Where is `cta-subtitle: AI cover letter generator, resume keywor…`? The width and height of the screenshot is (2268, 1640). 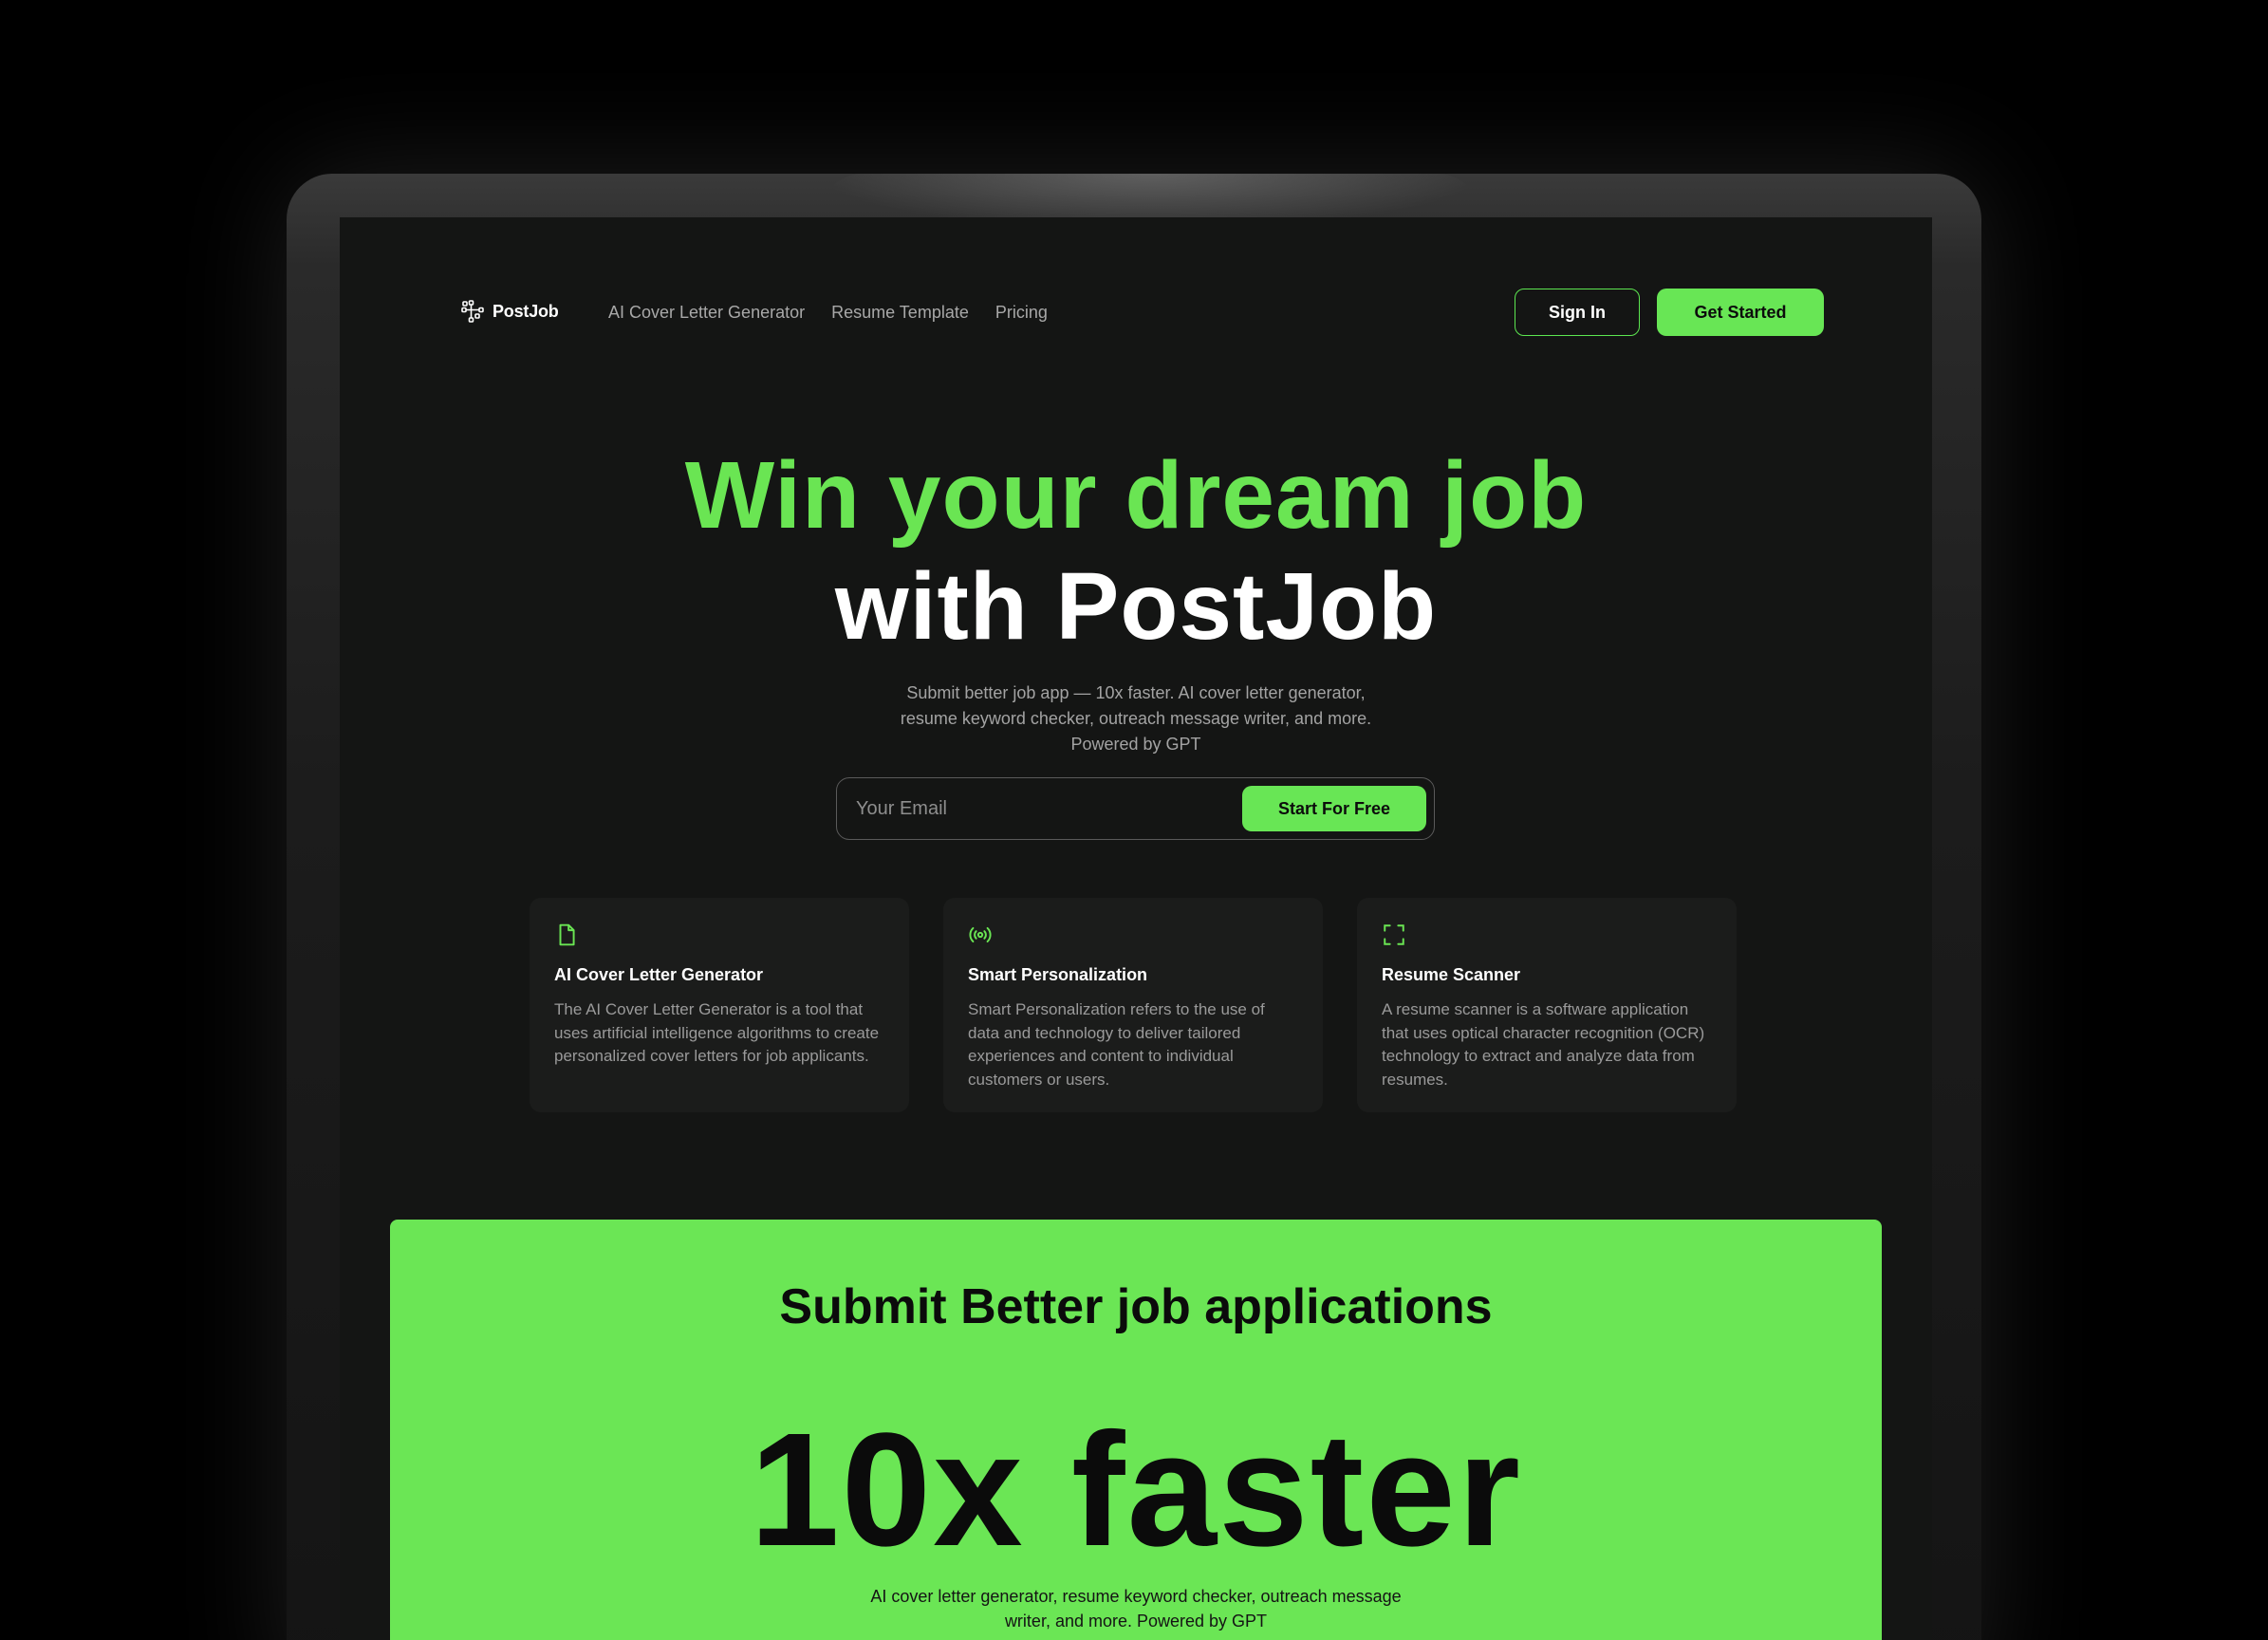
cta-subtitle: AI cover letter generator, resume keywor… is located at coordinates (1136, 1609).